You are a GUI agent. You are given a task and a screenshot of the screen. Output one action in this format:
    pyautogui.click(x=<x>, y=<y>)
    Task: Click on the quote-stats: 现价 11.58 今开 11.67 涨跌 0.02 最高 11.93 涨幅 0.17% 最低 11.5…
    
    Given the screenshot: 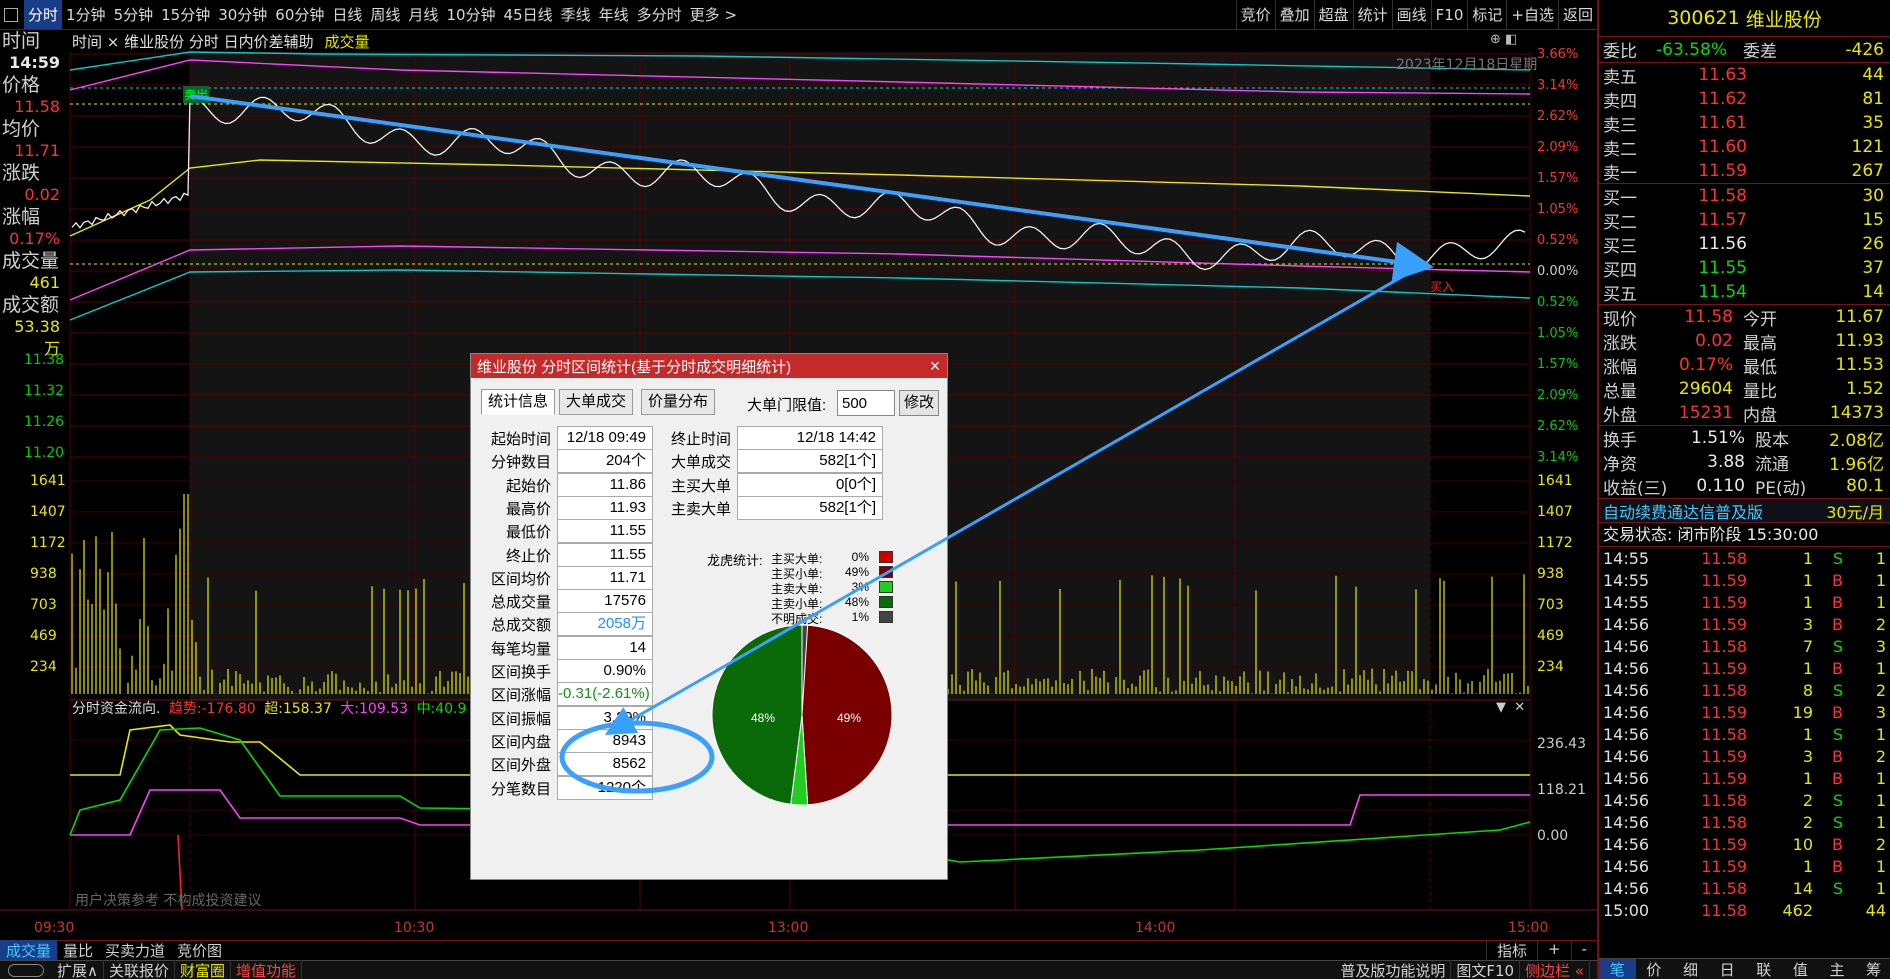 What is the action you would take?
    pyautogui.click(x=1744, y=365)
    